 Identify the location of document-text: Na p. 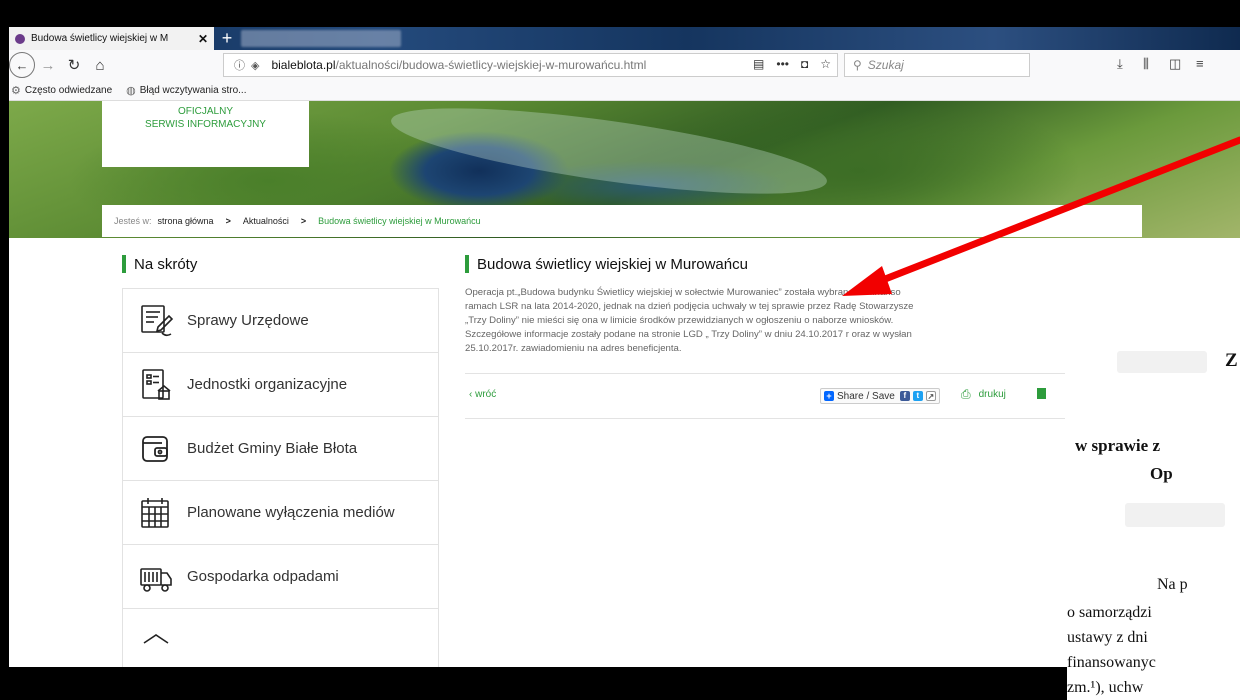
(1172, 584).